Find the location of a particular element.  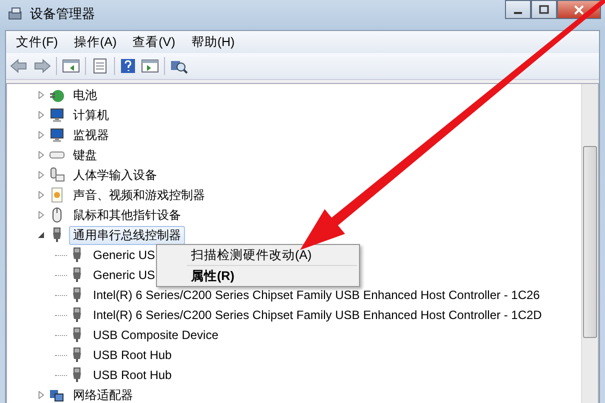

help-icon is located at coordinates (128, 66).